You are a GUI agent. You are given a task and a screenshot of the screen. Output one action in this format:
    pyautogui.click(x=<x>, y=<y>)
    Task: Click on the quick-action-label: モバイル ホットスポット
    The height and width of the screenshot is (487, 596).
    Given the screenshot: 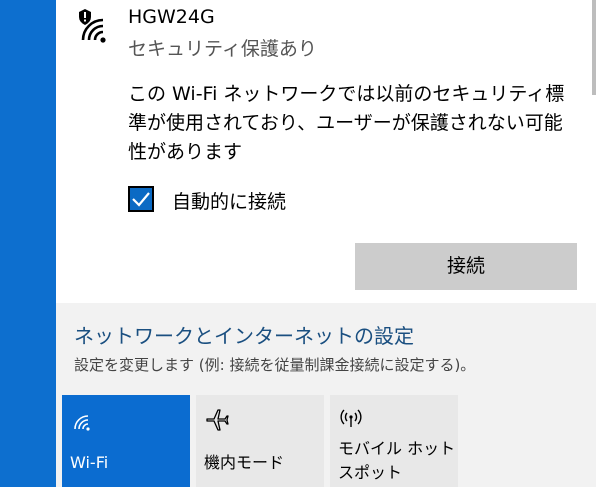 What is the action you would take?
    pyautogui.click(x=397, y=460)
    